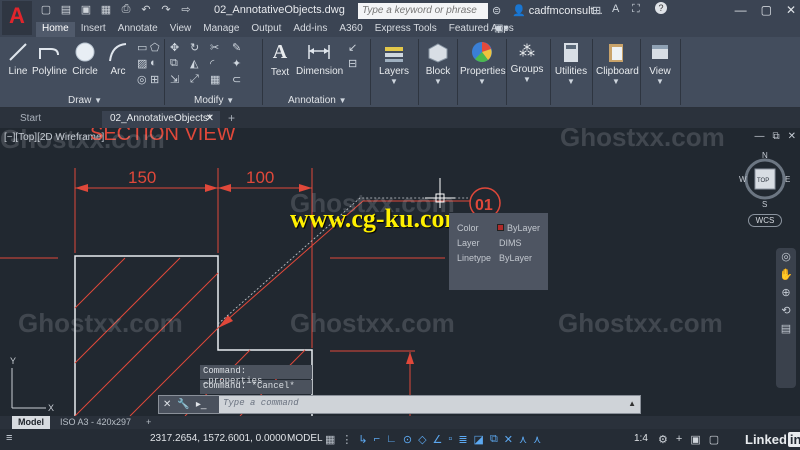  Describe the element at coordinates (214, 100) in the screenshot. I see `modify-panel-title: Modify ▼` at that location.